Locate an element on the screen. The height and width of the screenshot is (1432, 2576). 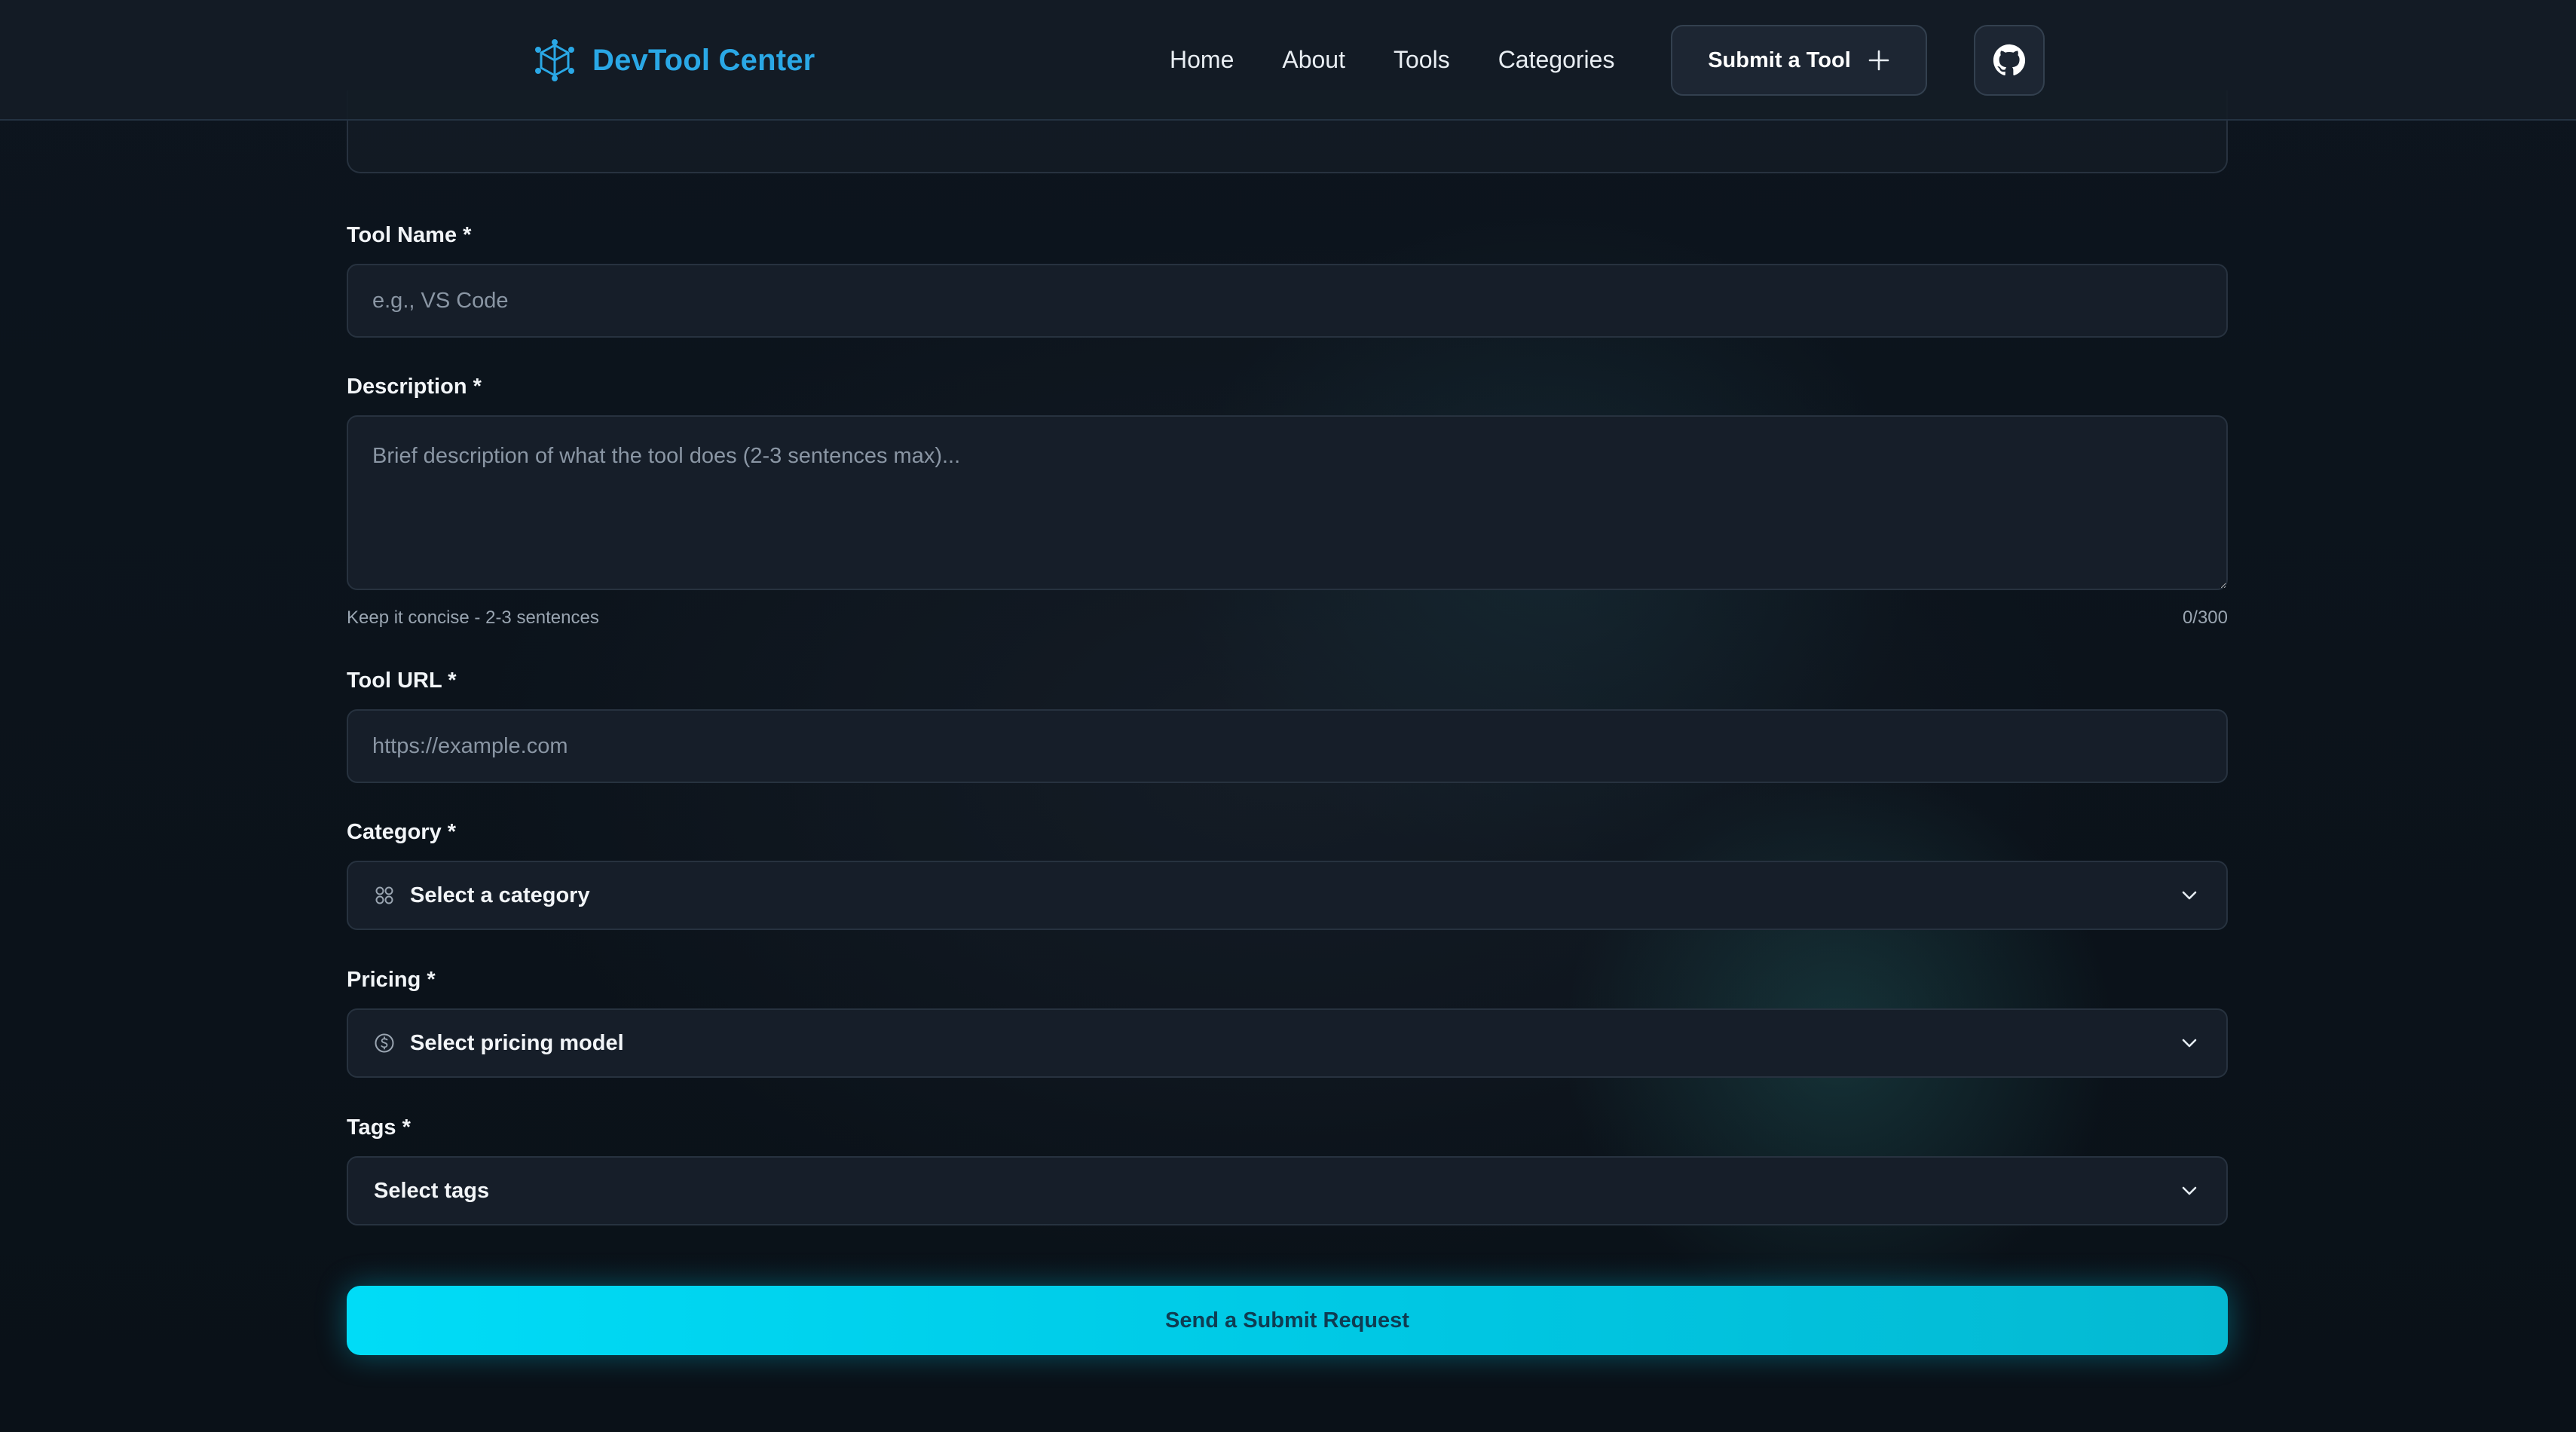
submit-tool-button: Submit a Tool is located at coordinates (1799, 60).